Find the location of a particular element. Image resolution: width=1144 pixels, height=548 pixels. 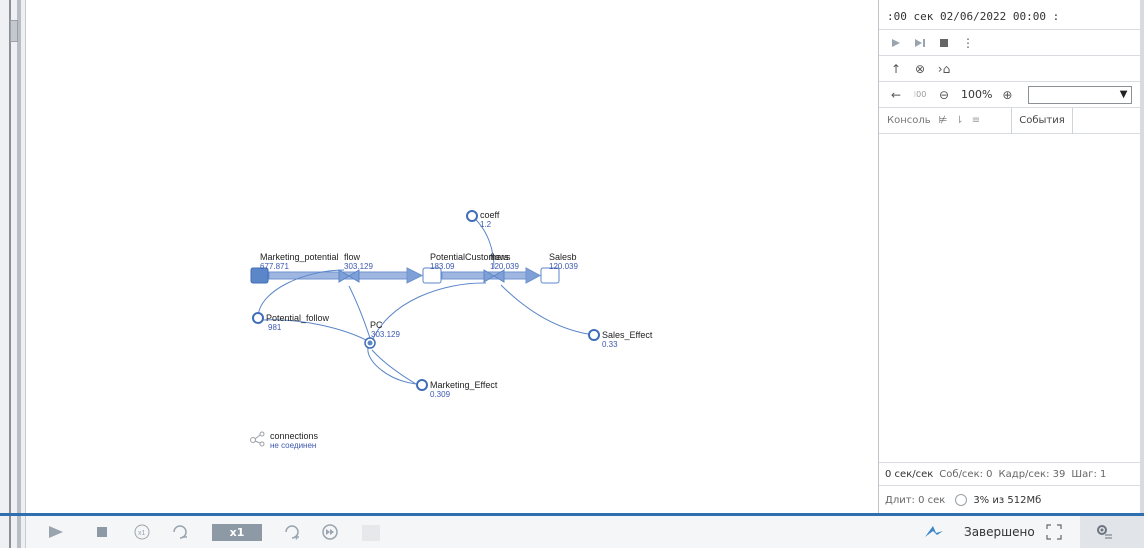

param-label: Sales_Effect is located at coordinates (627, 335).